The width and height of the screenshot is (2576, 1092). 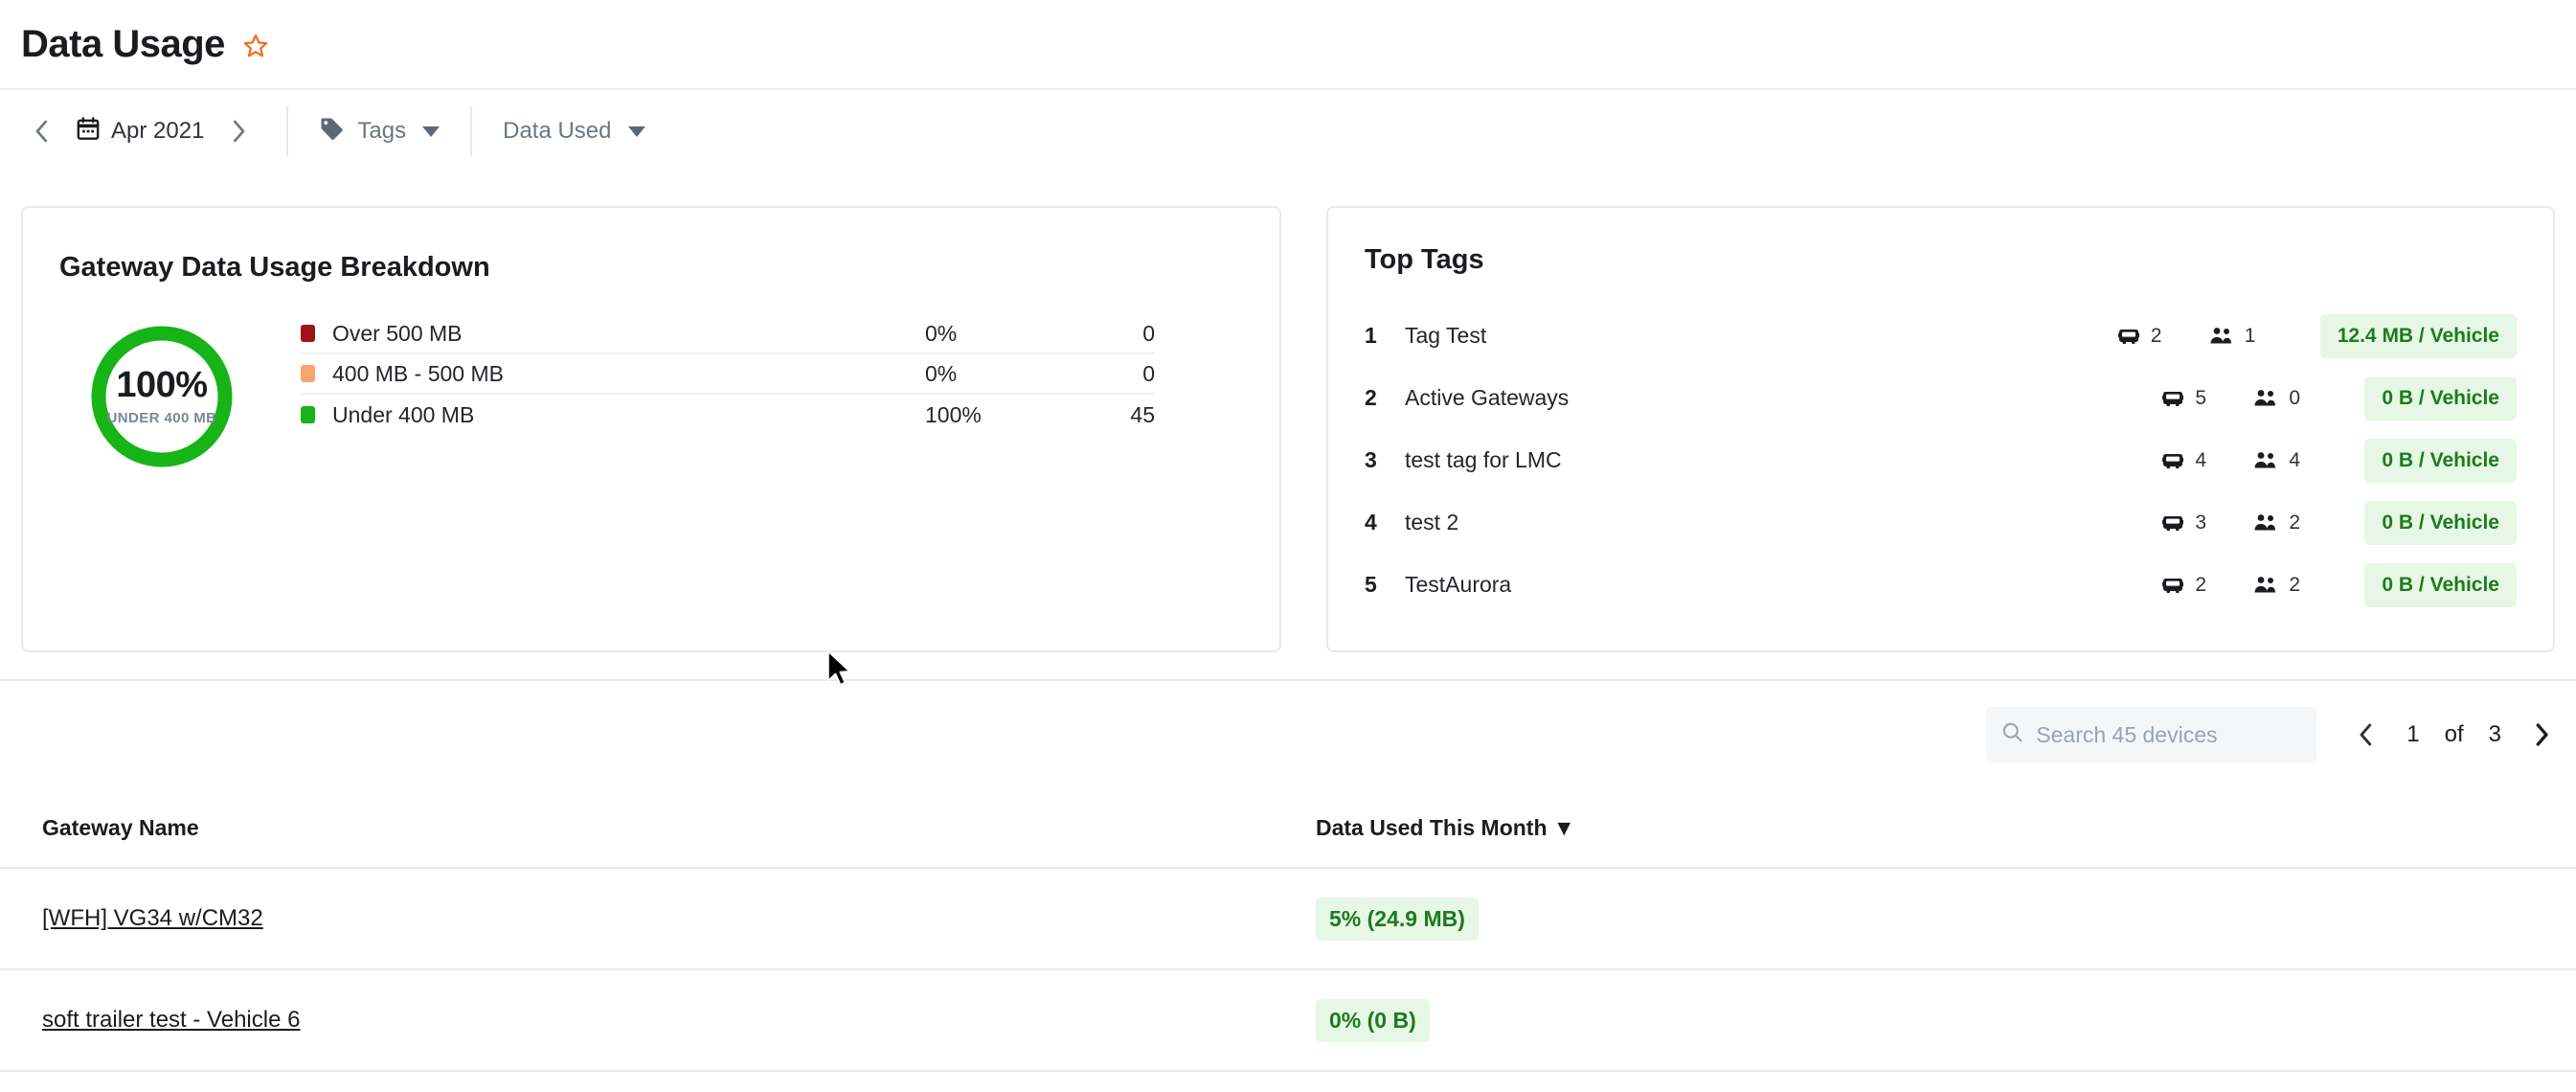 I want to click on tag-vehicle-count: 4, so click(x=2207, y=460).